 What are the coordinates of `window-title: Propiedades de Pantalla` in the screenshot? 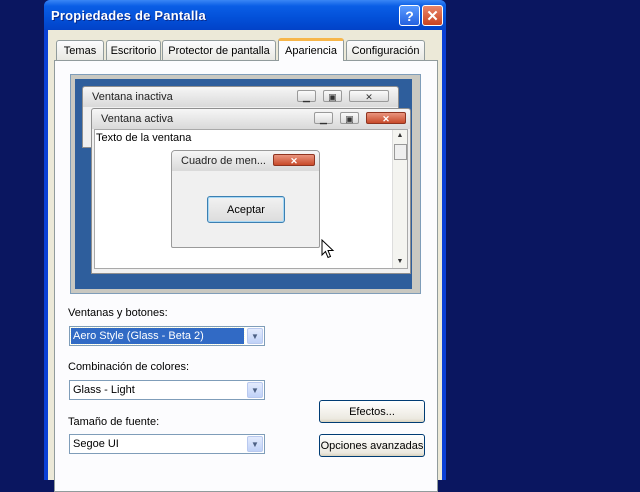 It's located at (128, 15).